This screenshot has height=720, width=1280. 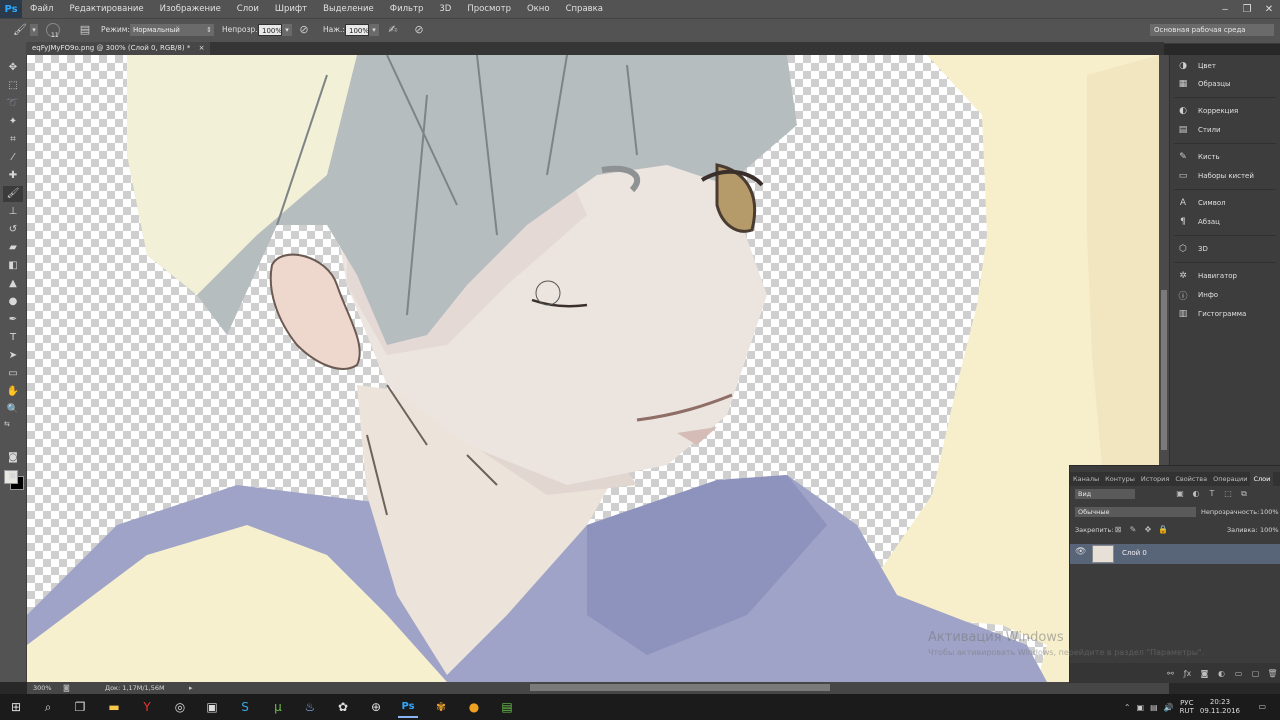 What do you see at coordinates (13, 284) in the screenshot?
I see `blur-tool-icon: ▲` at bounding box center [13, 284].